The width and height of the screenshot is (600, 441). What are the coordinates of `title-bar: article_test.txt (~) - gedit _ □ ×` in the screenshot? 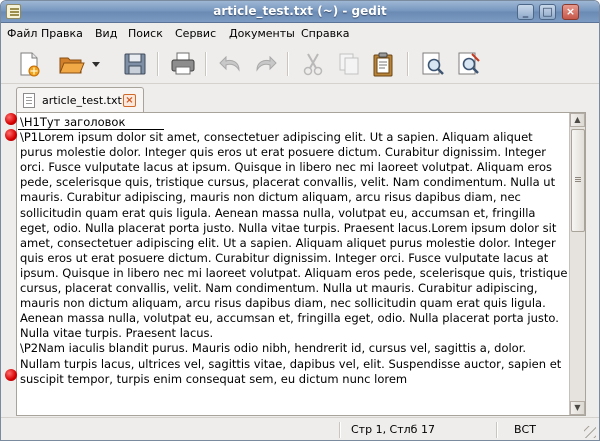 It's located at (300, 12).